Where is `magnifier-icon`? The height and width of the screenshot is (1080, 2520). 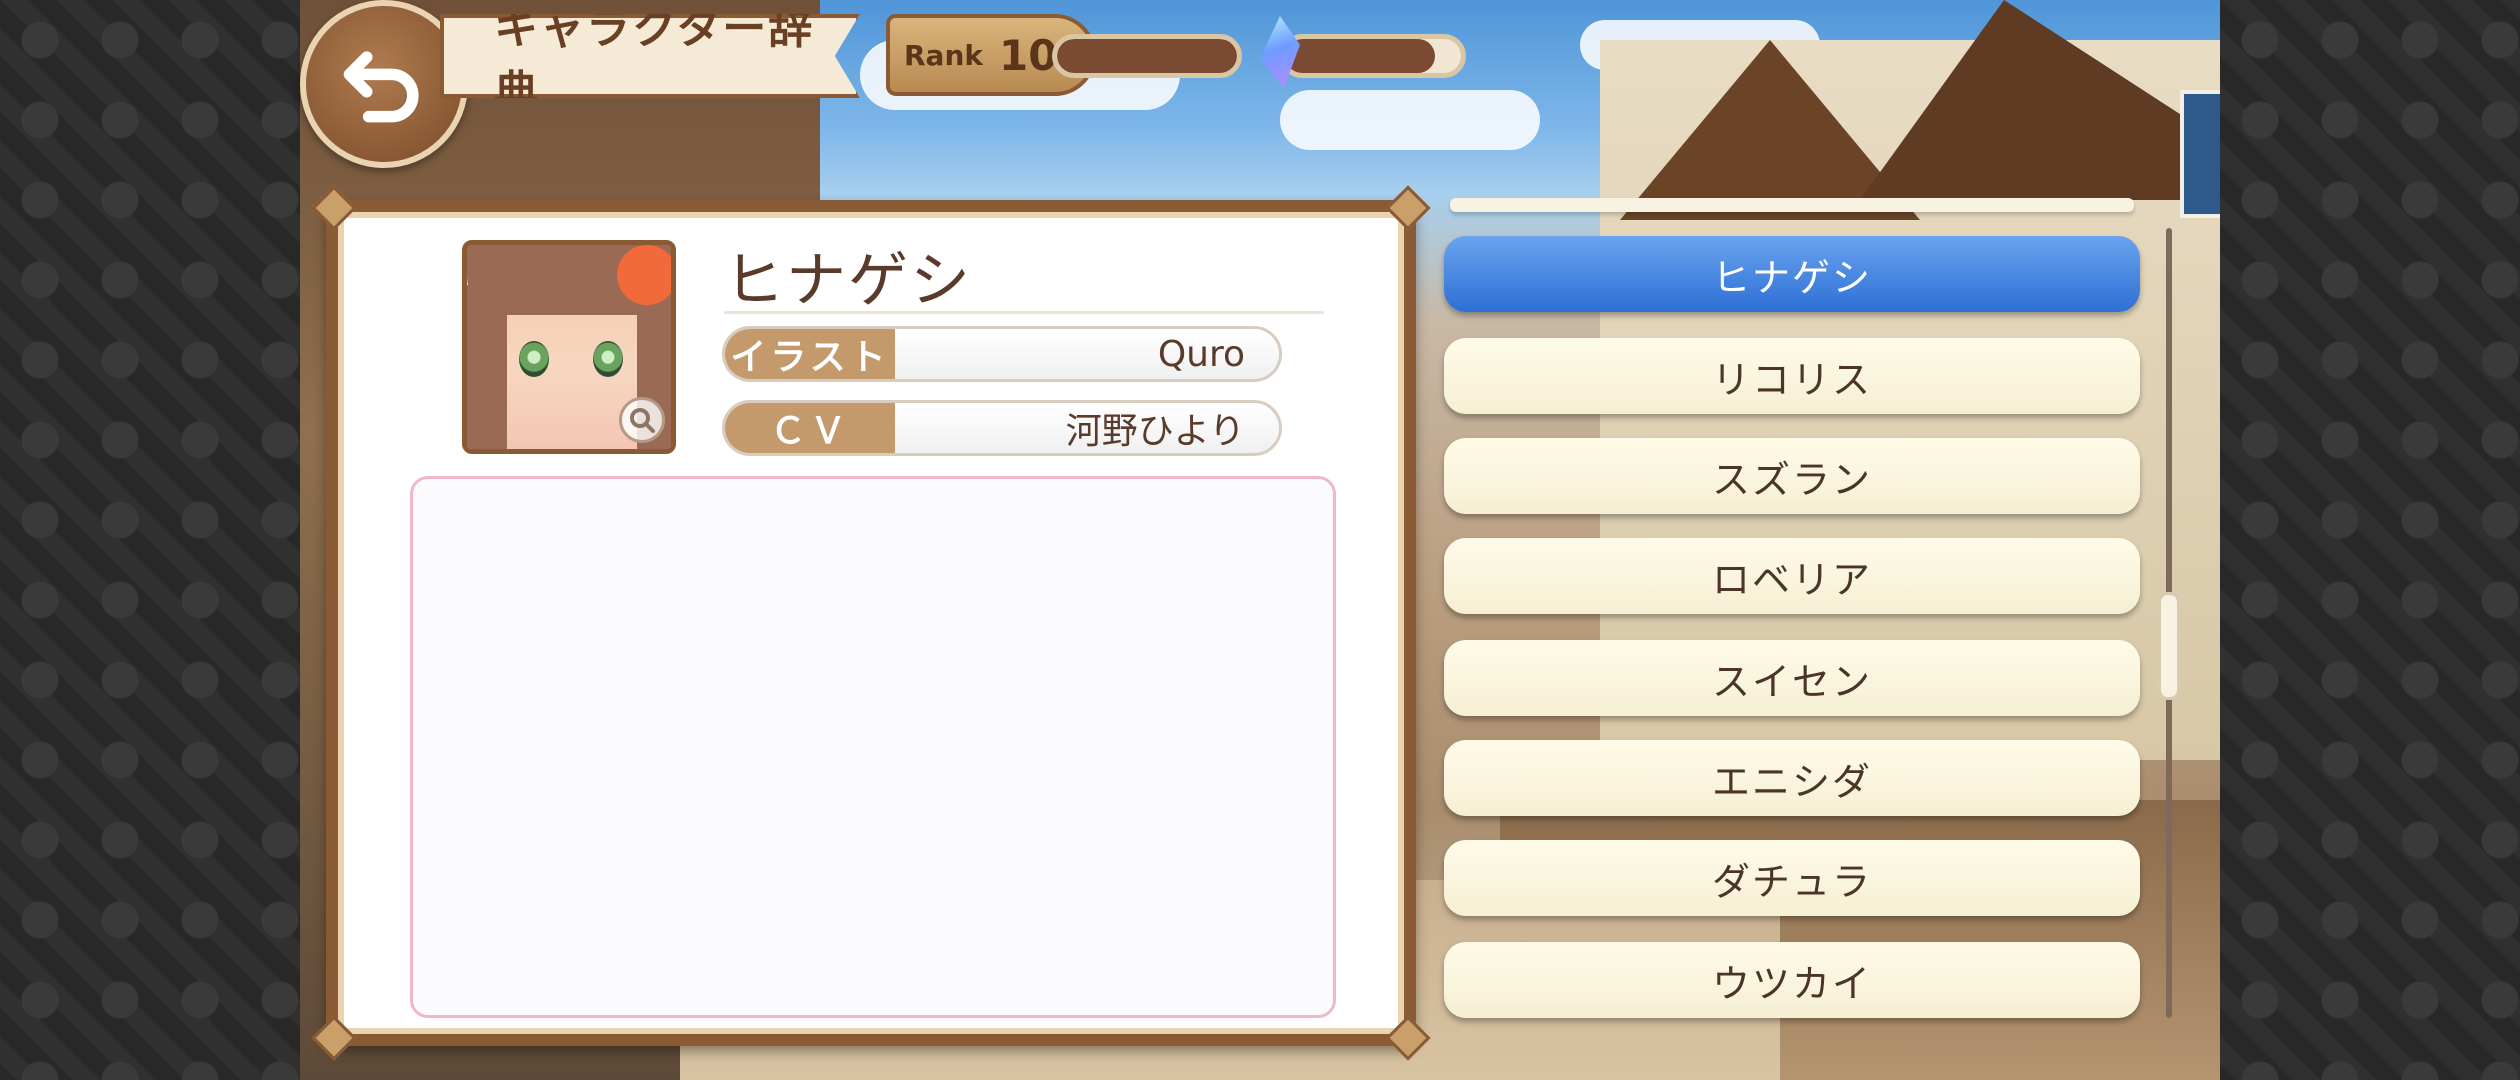
magnifier-icon is located at coordinates (642, 420).